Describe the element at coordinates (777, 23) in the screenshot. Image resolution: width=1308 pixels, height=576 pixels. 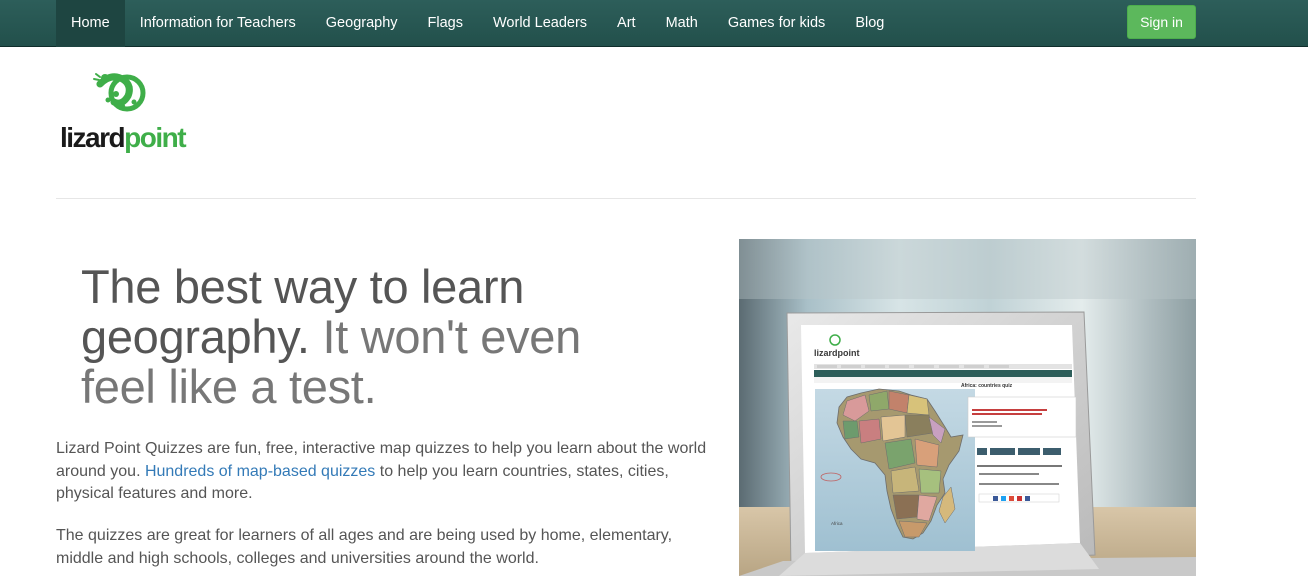
I see `nav-item-games-for-kids: Games for kids` at that location.